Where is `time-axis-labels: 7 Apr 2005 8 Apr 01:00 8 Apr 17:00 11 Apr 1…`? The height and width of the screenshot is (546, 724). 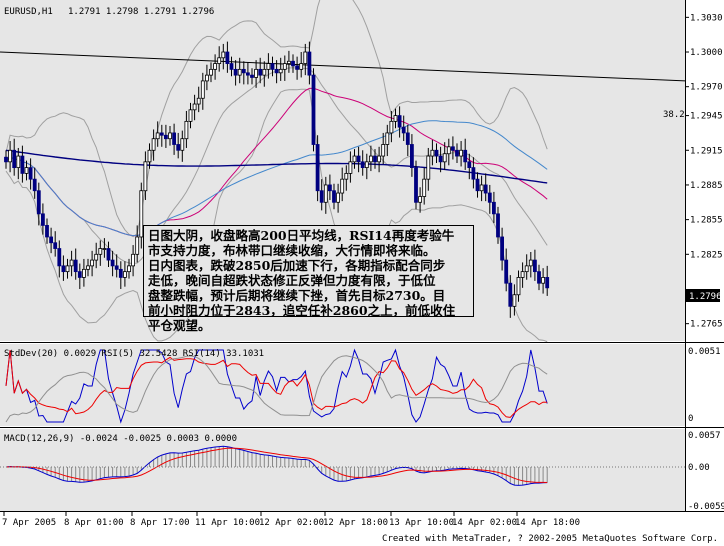 time-axis-labels: 7 Apr 2005 8 Apr 01:00 8 Apr 17:00 11 Apr 1… is located at coordinates (291, 520).